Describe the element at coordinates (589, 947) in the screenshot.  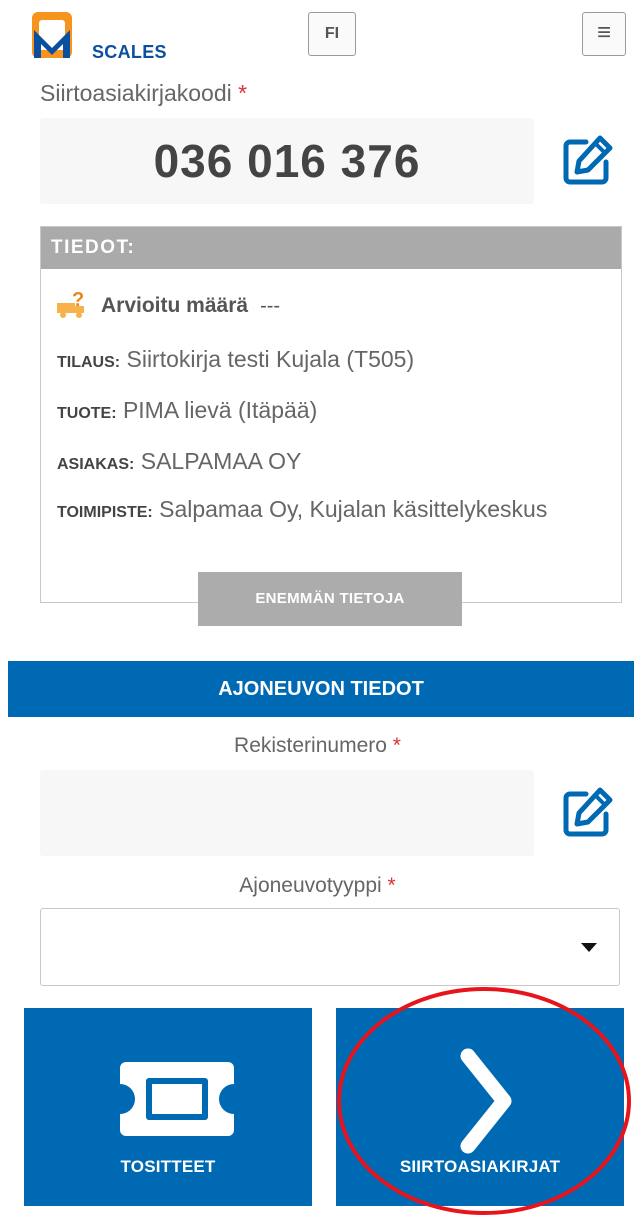
I see `caret-down-icon` at that location.